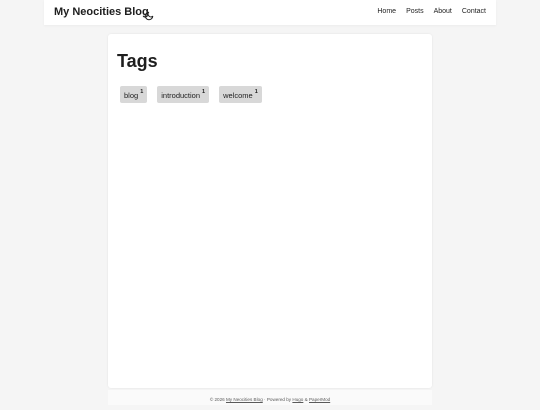 The height and width of the screenshot is (410, 540). I want to click on tag-label: welcome, so click(238, 95).